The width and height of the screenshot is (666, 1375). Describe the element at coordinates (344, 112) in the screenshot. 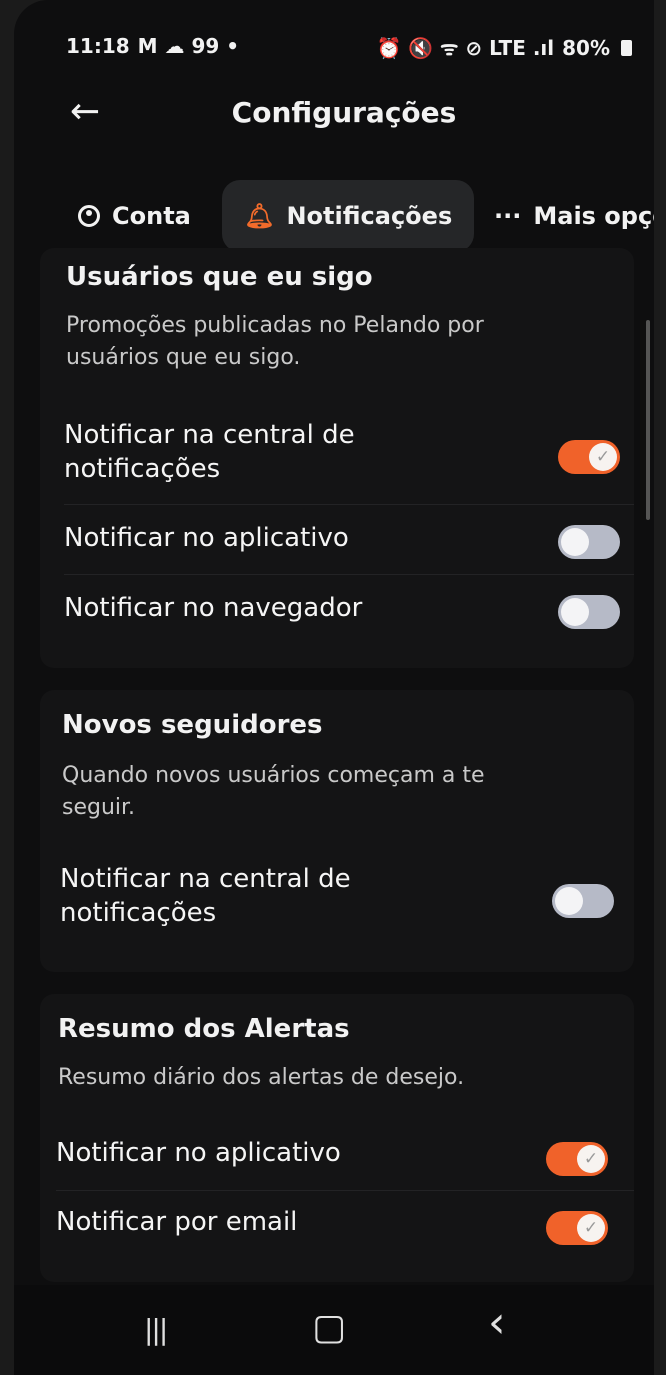

I see `page-title: Configurações` at that location.